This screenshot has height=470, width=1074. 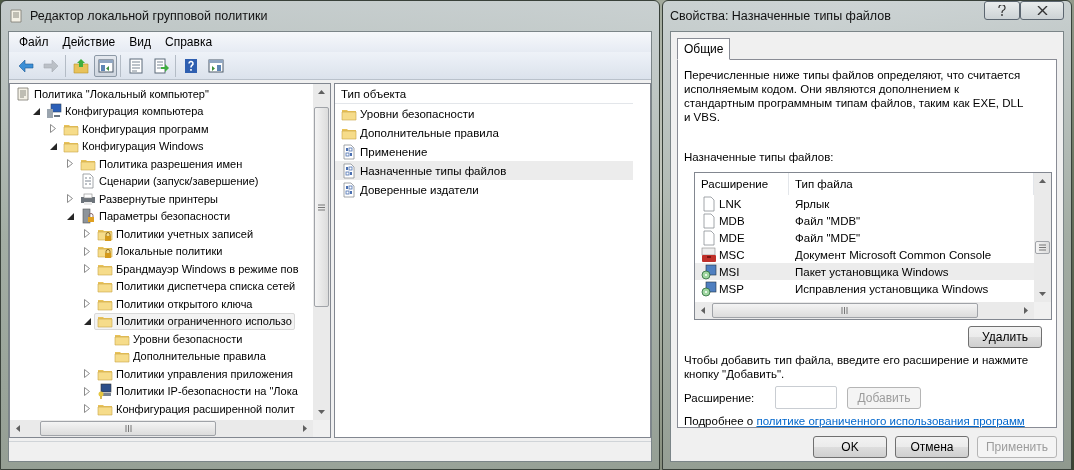 What do you see at coordinates (1002, 10) in the screenshot?
I see `help-button` at bounding box center [1002, 10].